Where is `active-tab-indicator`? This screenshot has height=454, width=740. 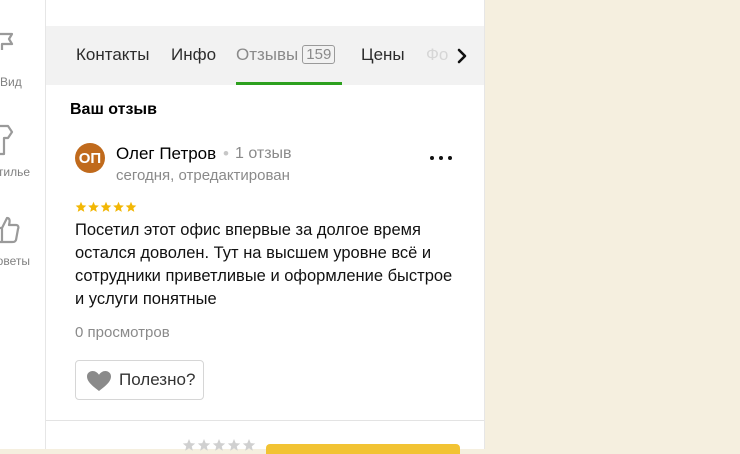 active-tab-indicator is located at coordinates (289, 83).